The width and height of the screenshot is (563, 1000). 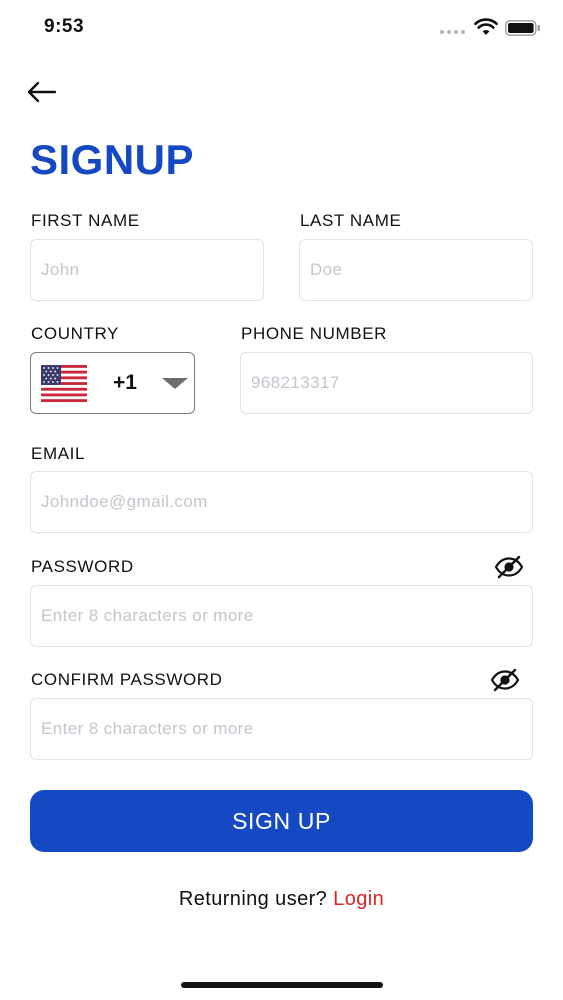 I want to click on confirm-password-visibility-toggle, so click(x=505, y=680).